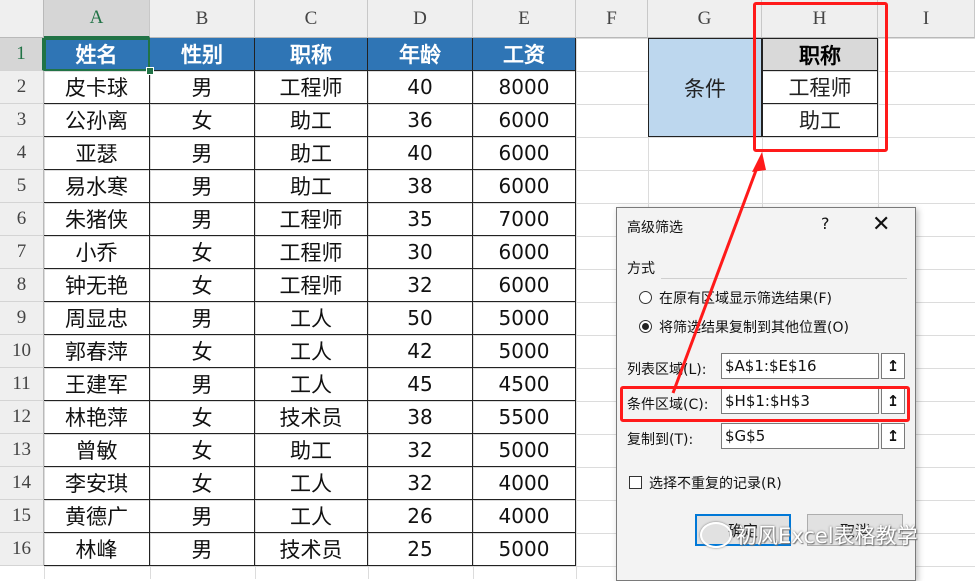 This screenshot has height=581, width=975. Describe the element at coordinates (718, 273) in the screenshot. I see `pointer-arrow` at that location.